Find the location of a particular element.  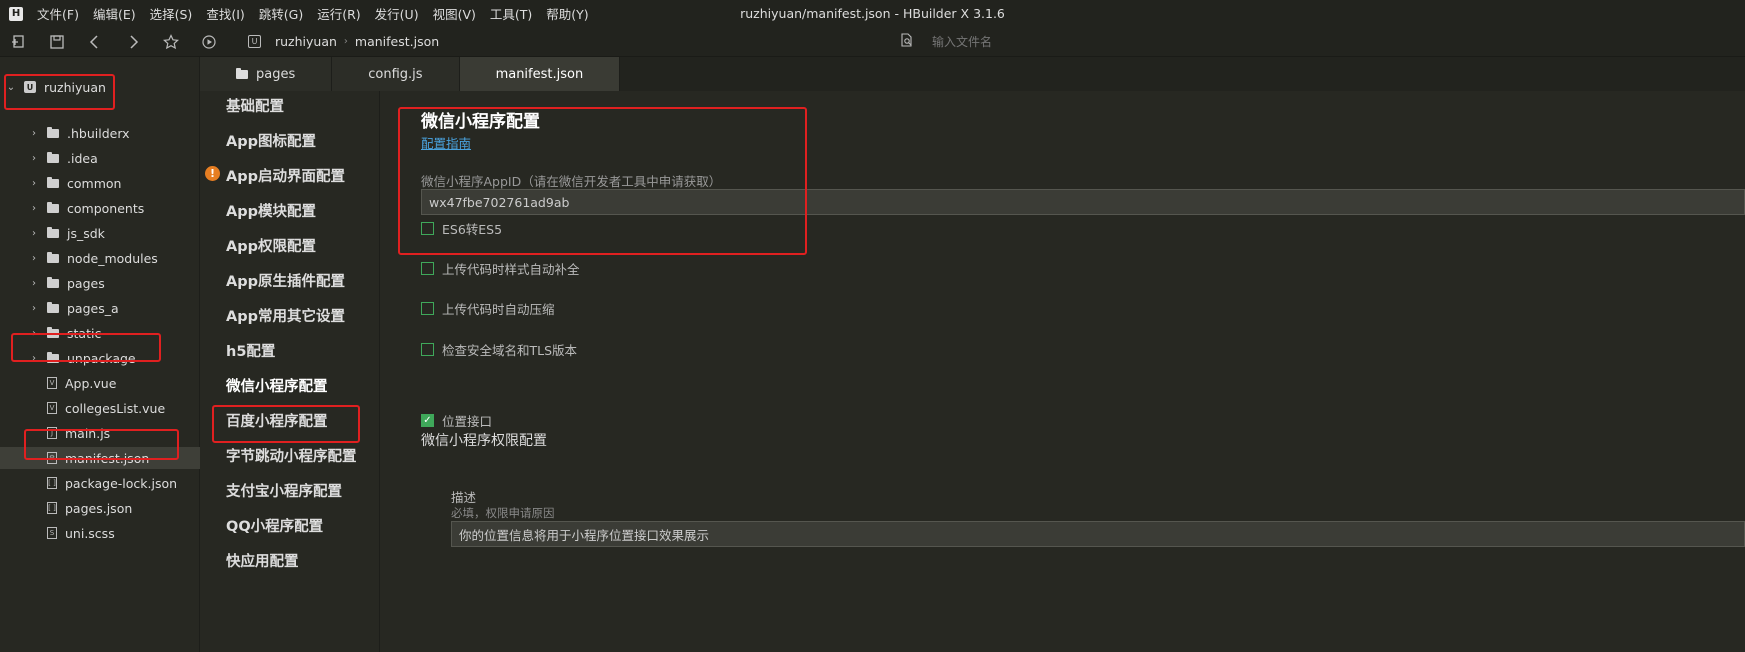

tree-item-unpackage: › unpackage is located at coordinates (100, 358).